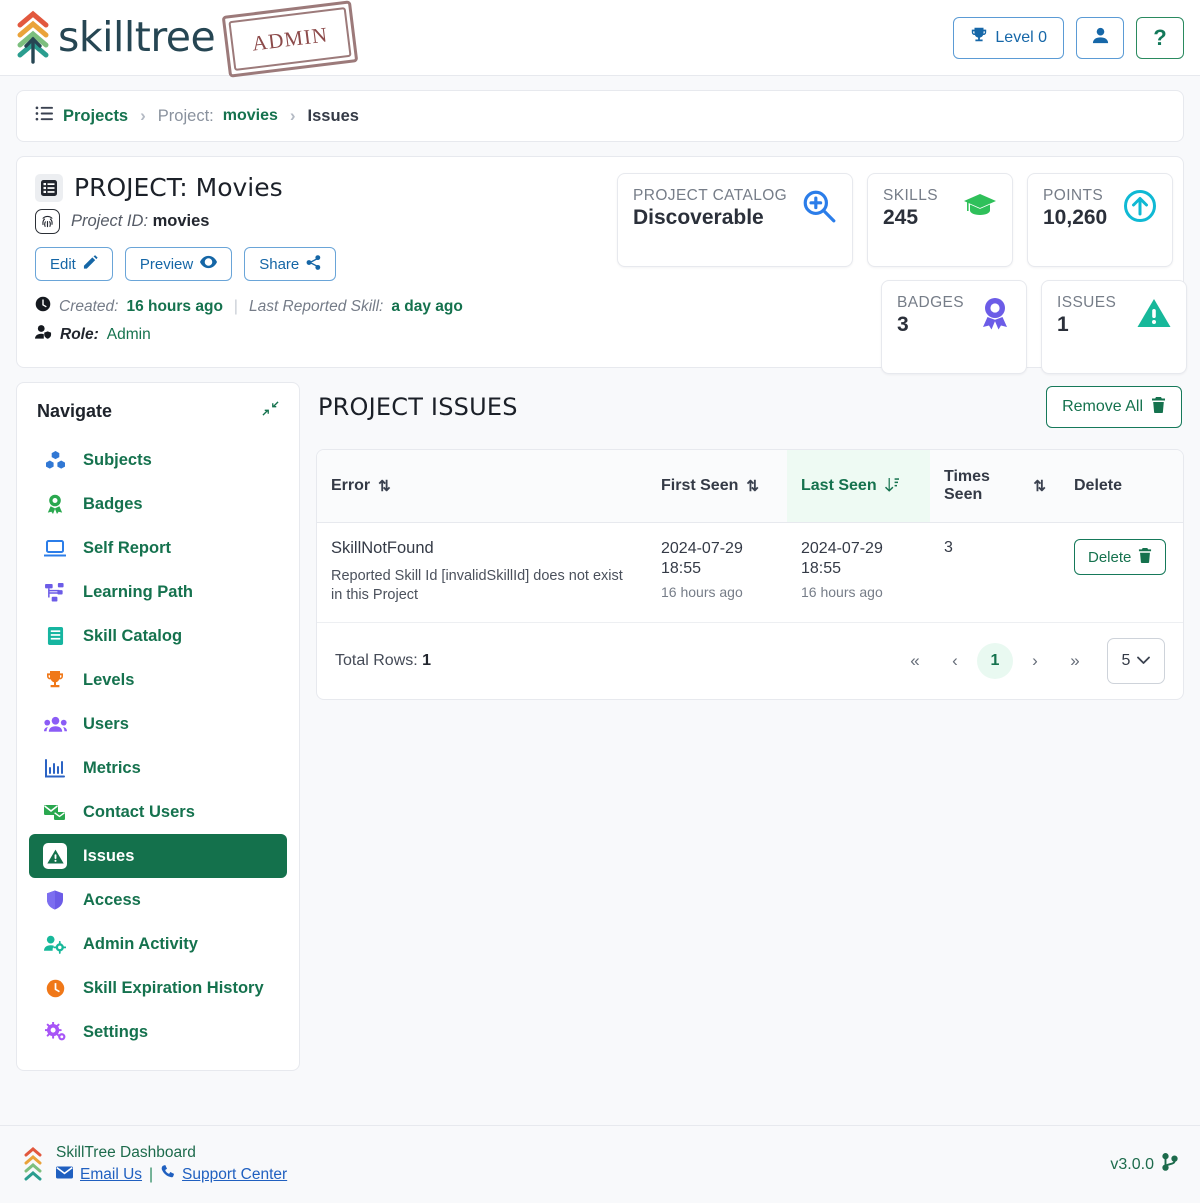 The height and width of the screenshot is (1203, 1200). What do you see at coordinates (316, 306) in the screenshot?
I see `last-skill-label: Last Reported Skill:` at bounding box center [316, 306].